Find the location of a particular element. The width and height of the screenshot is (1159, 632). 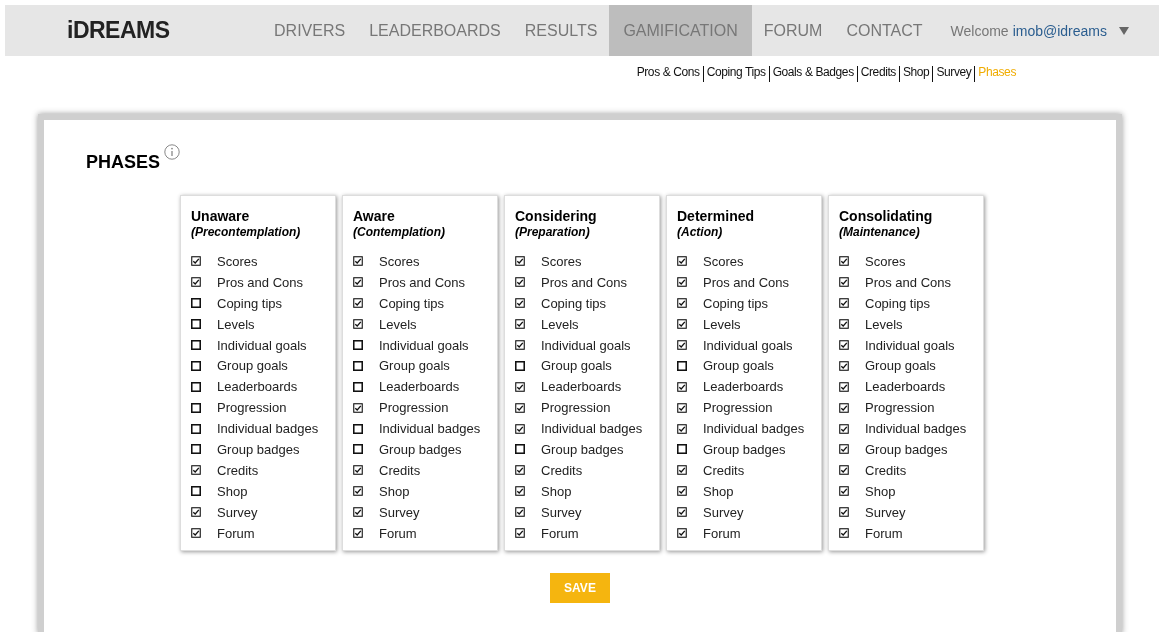

subnav-link: Goals & Badges is located at coordinates (812, 74).